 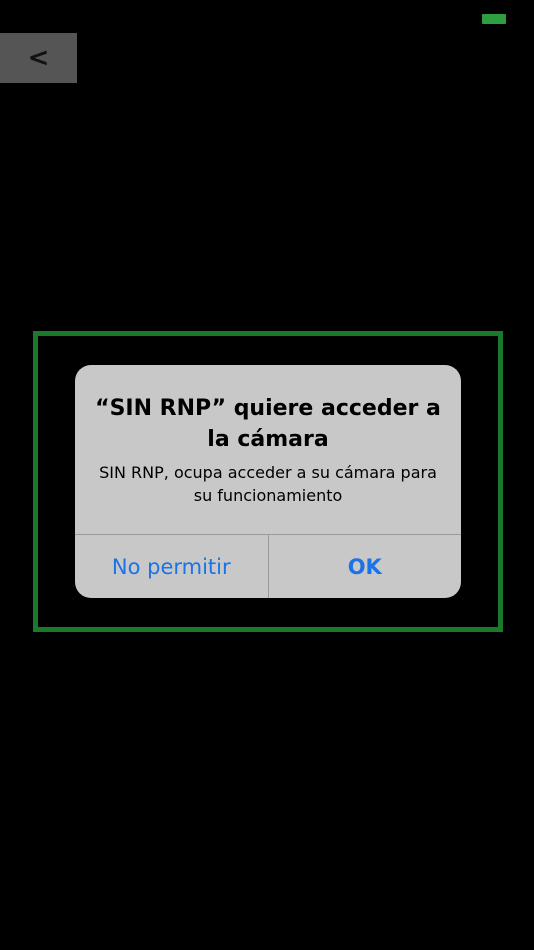 What do you see at coordinates (171, 566) in the screenshot?
I see `deny-button: No permitir` at bounding box center [171, 566].